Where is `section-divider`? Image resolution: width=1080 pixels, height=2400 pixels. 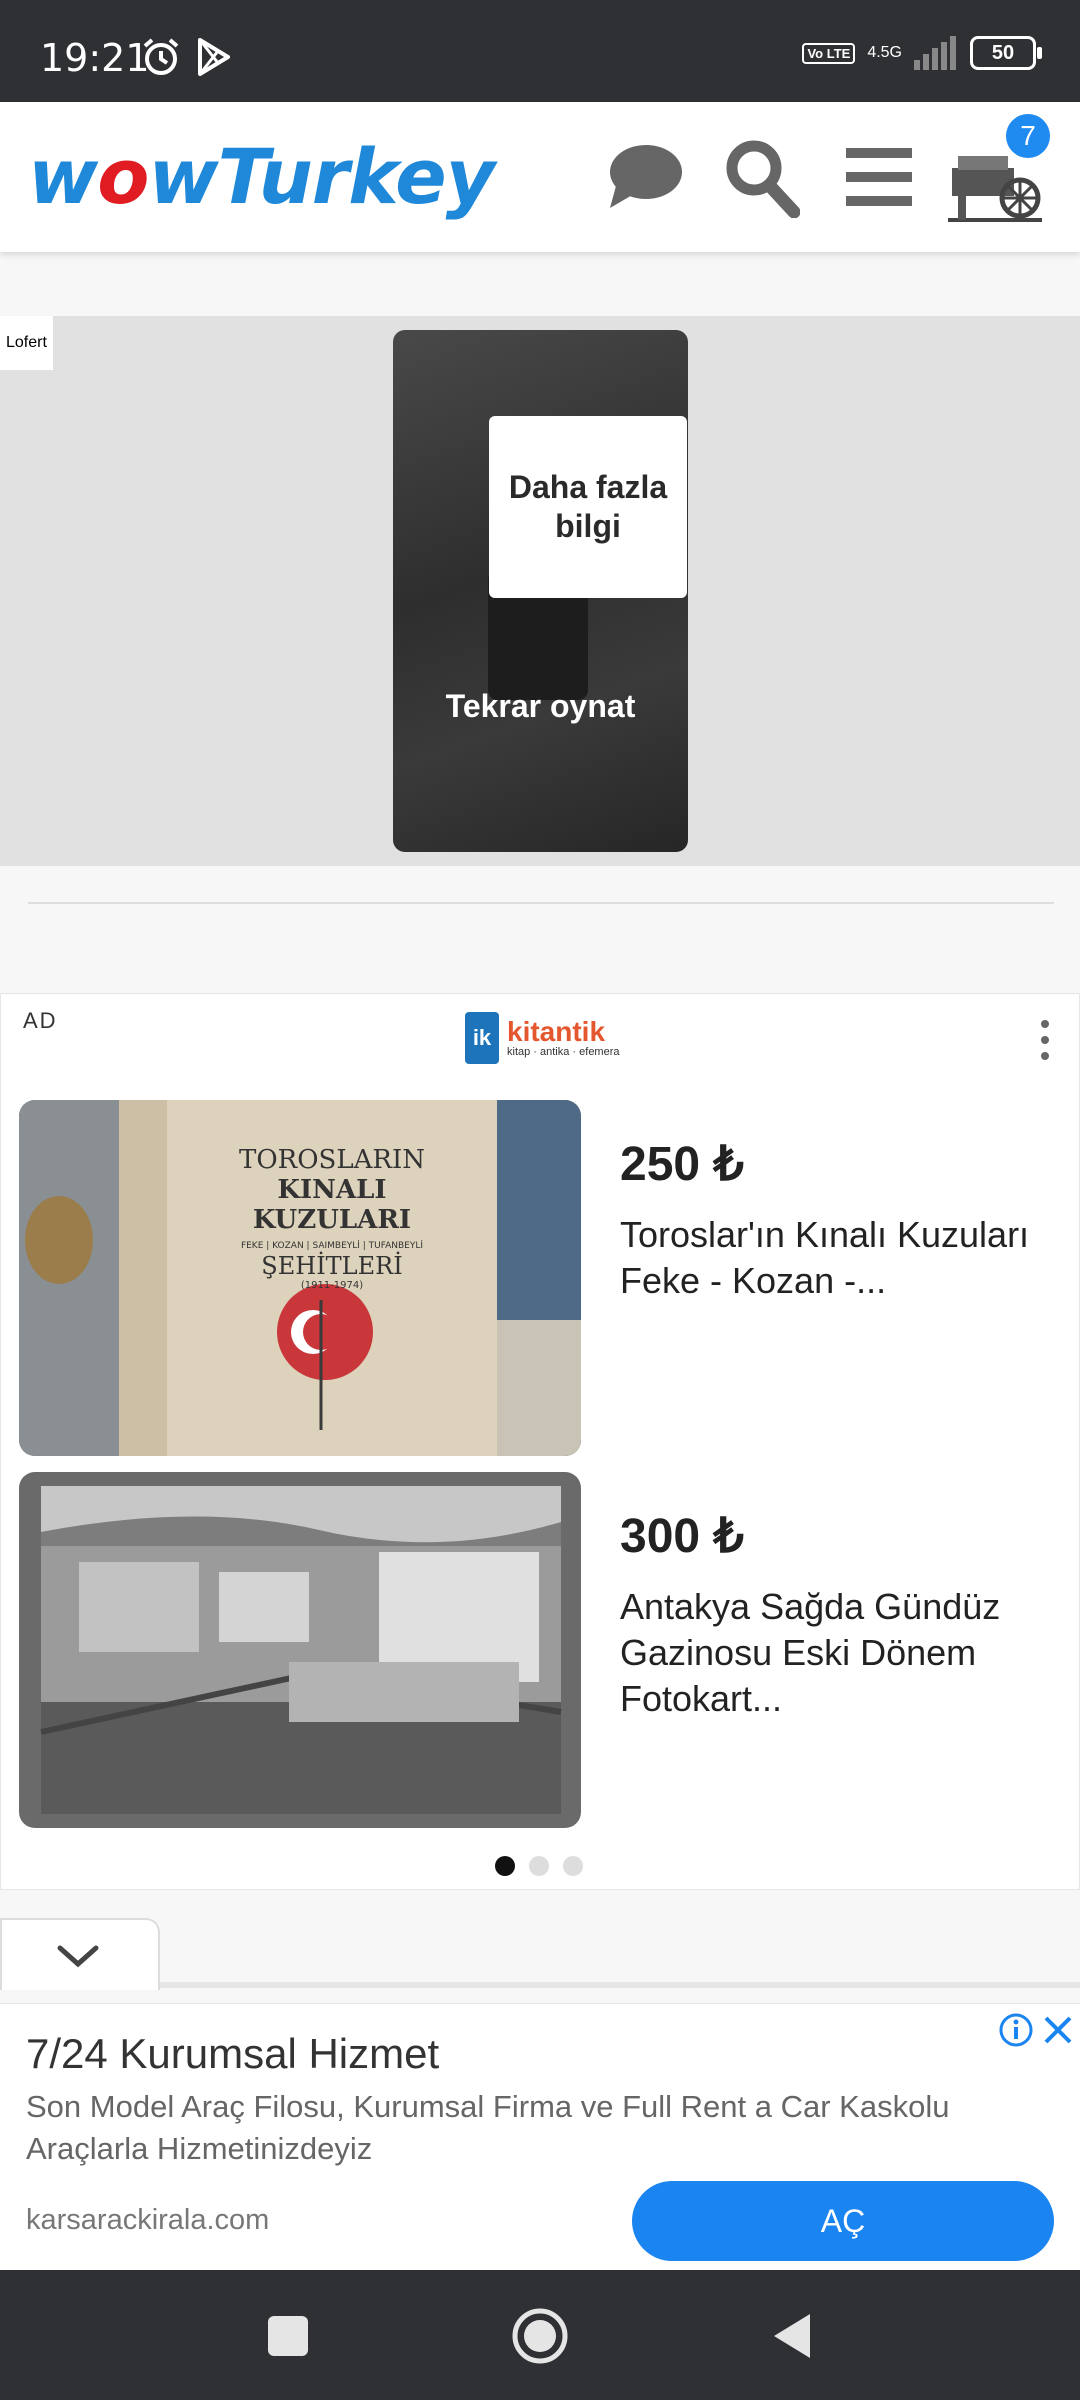 section-divider is located at coordinates (541, 903).